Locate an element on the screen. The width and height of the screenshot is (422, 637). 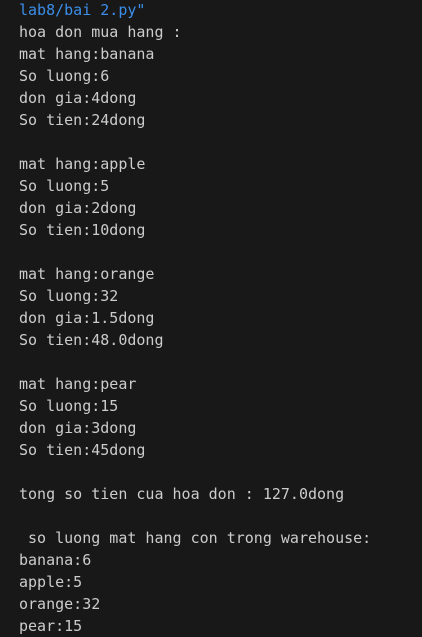
item-name-line: mat hang:pear is located at coordinates (78, 384).